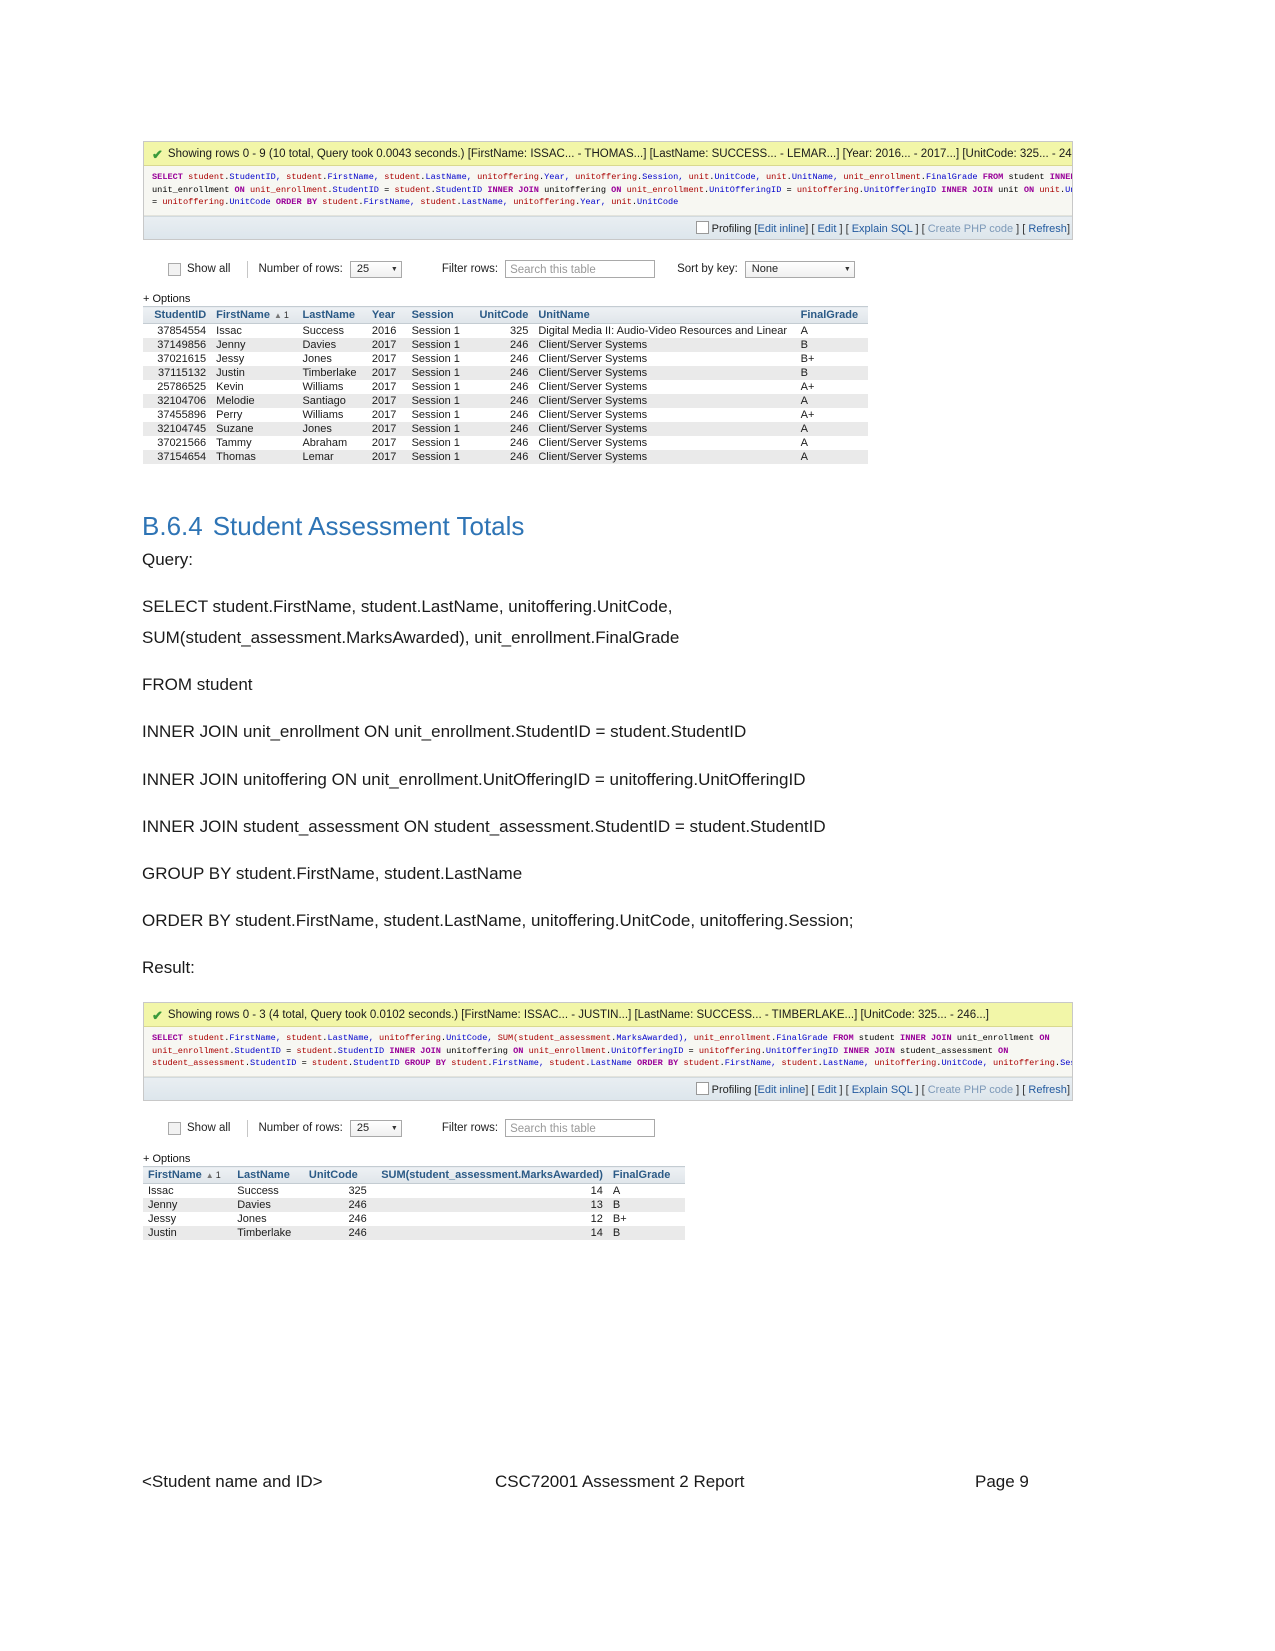  I want to click on number-of-rows-select-1: 25 ▼, so click(375, 269).